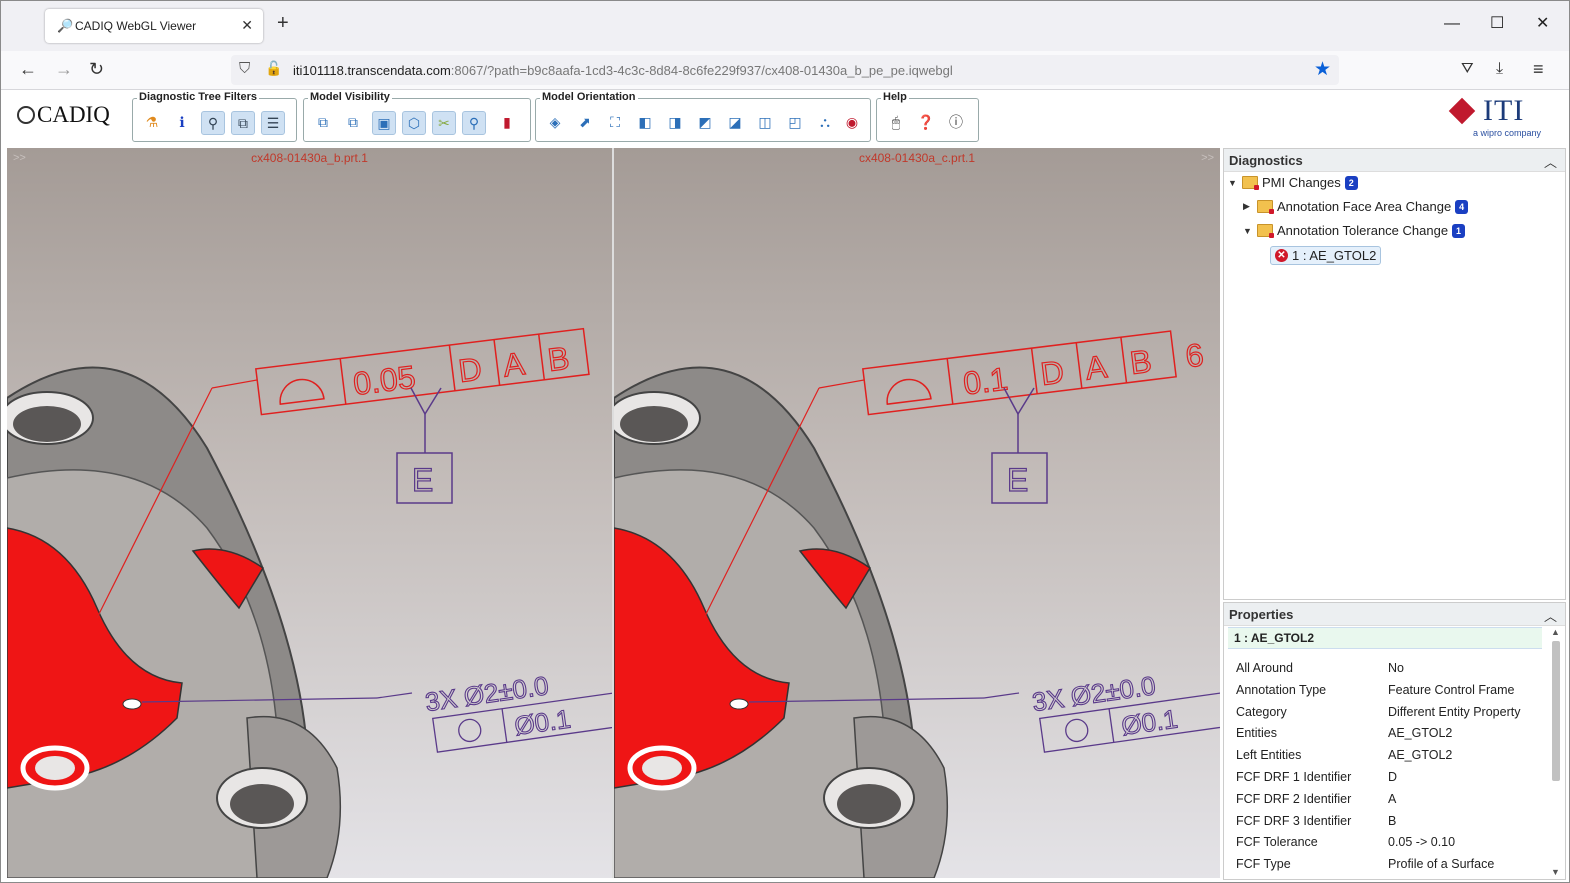 The height and width of the screenshot is (883, 1570). What do you see at coordinates (28, 69) in the screenshot?
I see `back-icon: ←` at bounding box center [28, 69].